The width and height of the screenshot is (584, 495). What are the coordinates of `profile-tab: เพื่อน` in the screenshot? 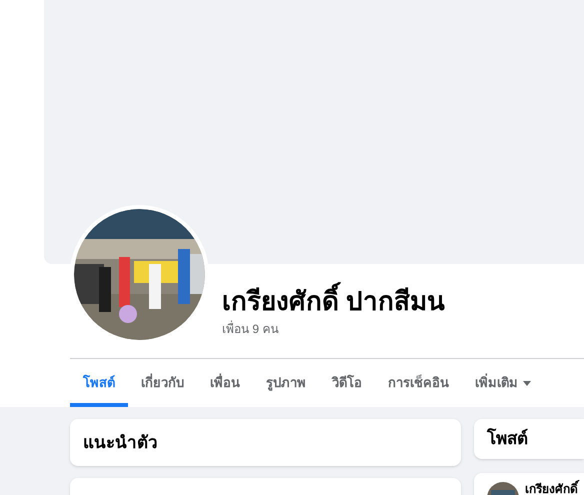 It's located at (225, 383).